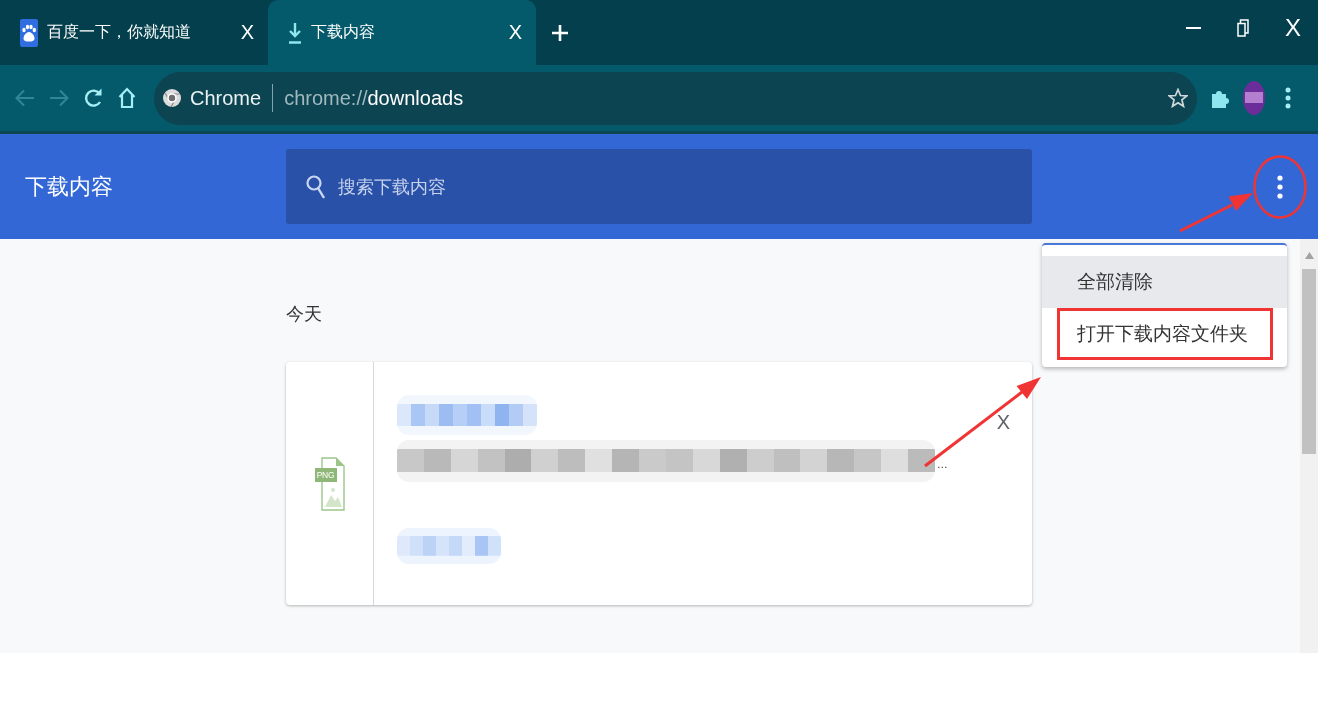 The width and height of the screenshot is (1318, 723). What do you see at coordinates (325, 475) in the screenshot?
I see `file-type-label: PNG` at bounding box center [325, 475].